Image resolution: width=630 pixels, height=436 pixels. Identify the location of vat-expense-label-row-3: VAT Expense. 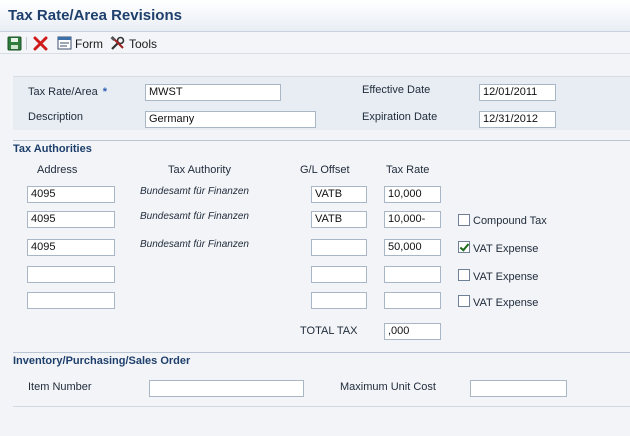
(506, 249).